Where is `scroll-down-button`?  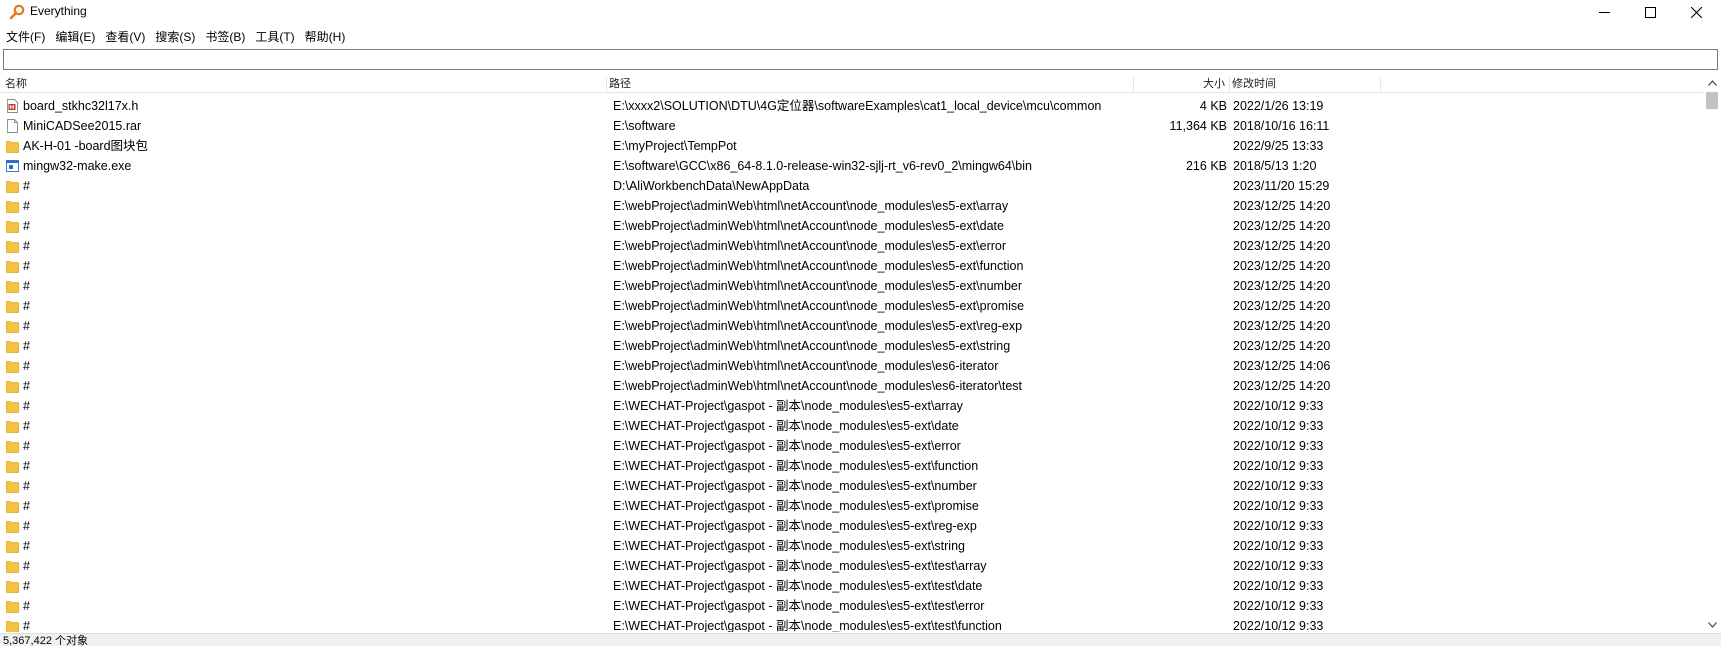 scroll-down-button is located at coordinates (1712, 625).